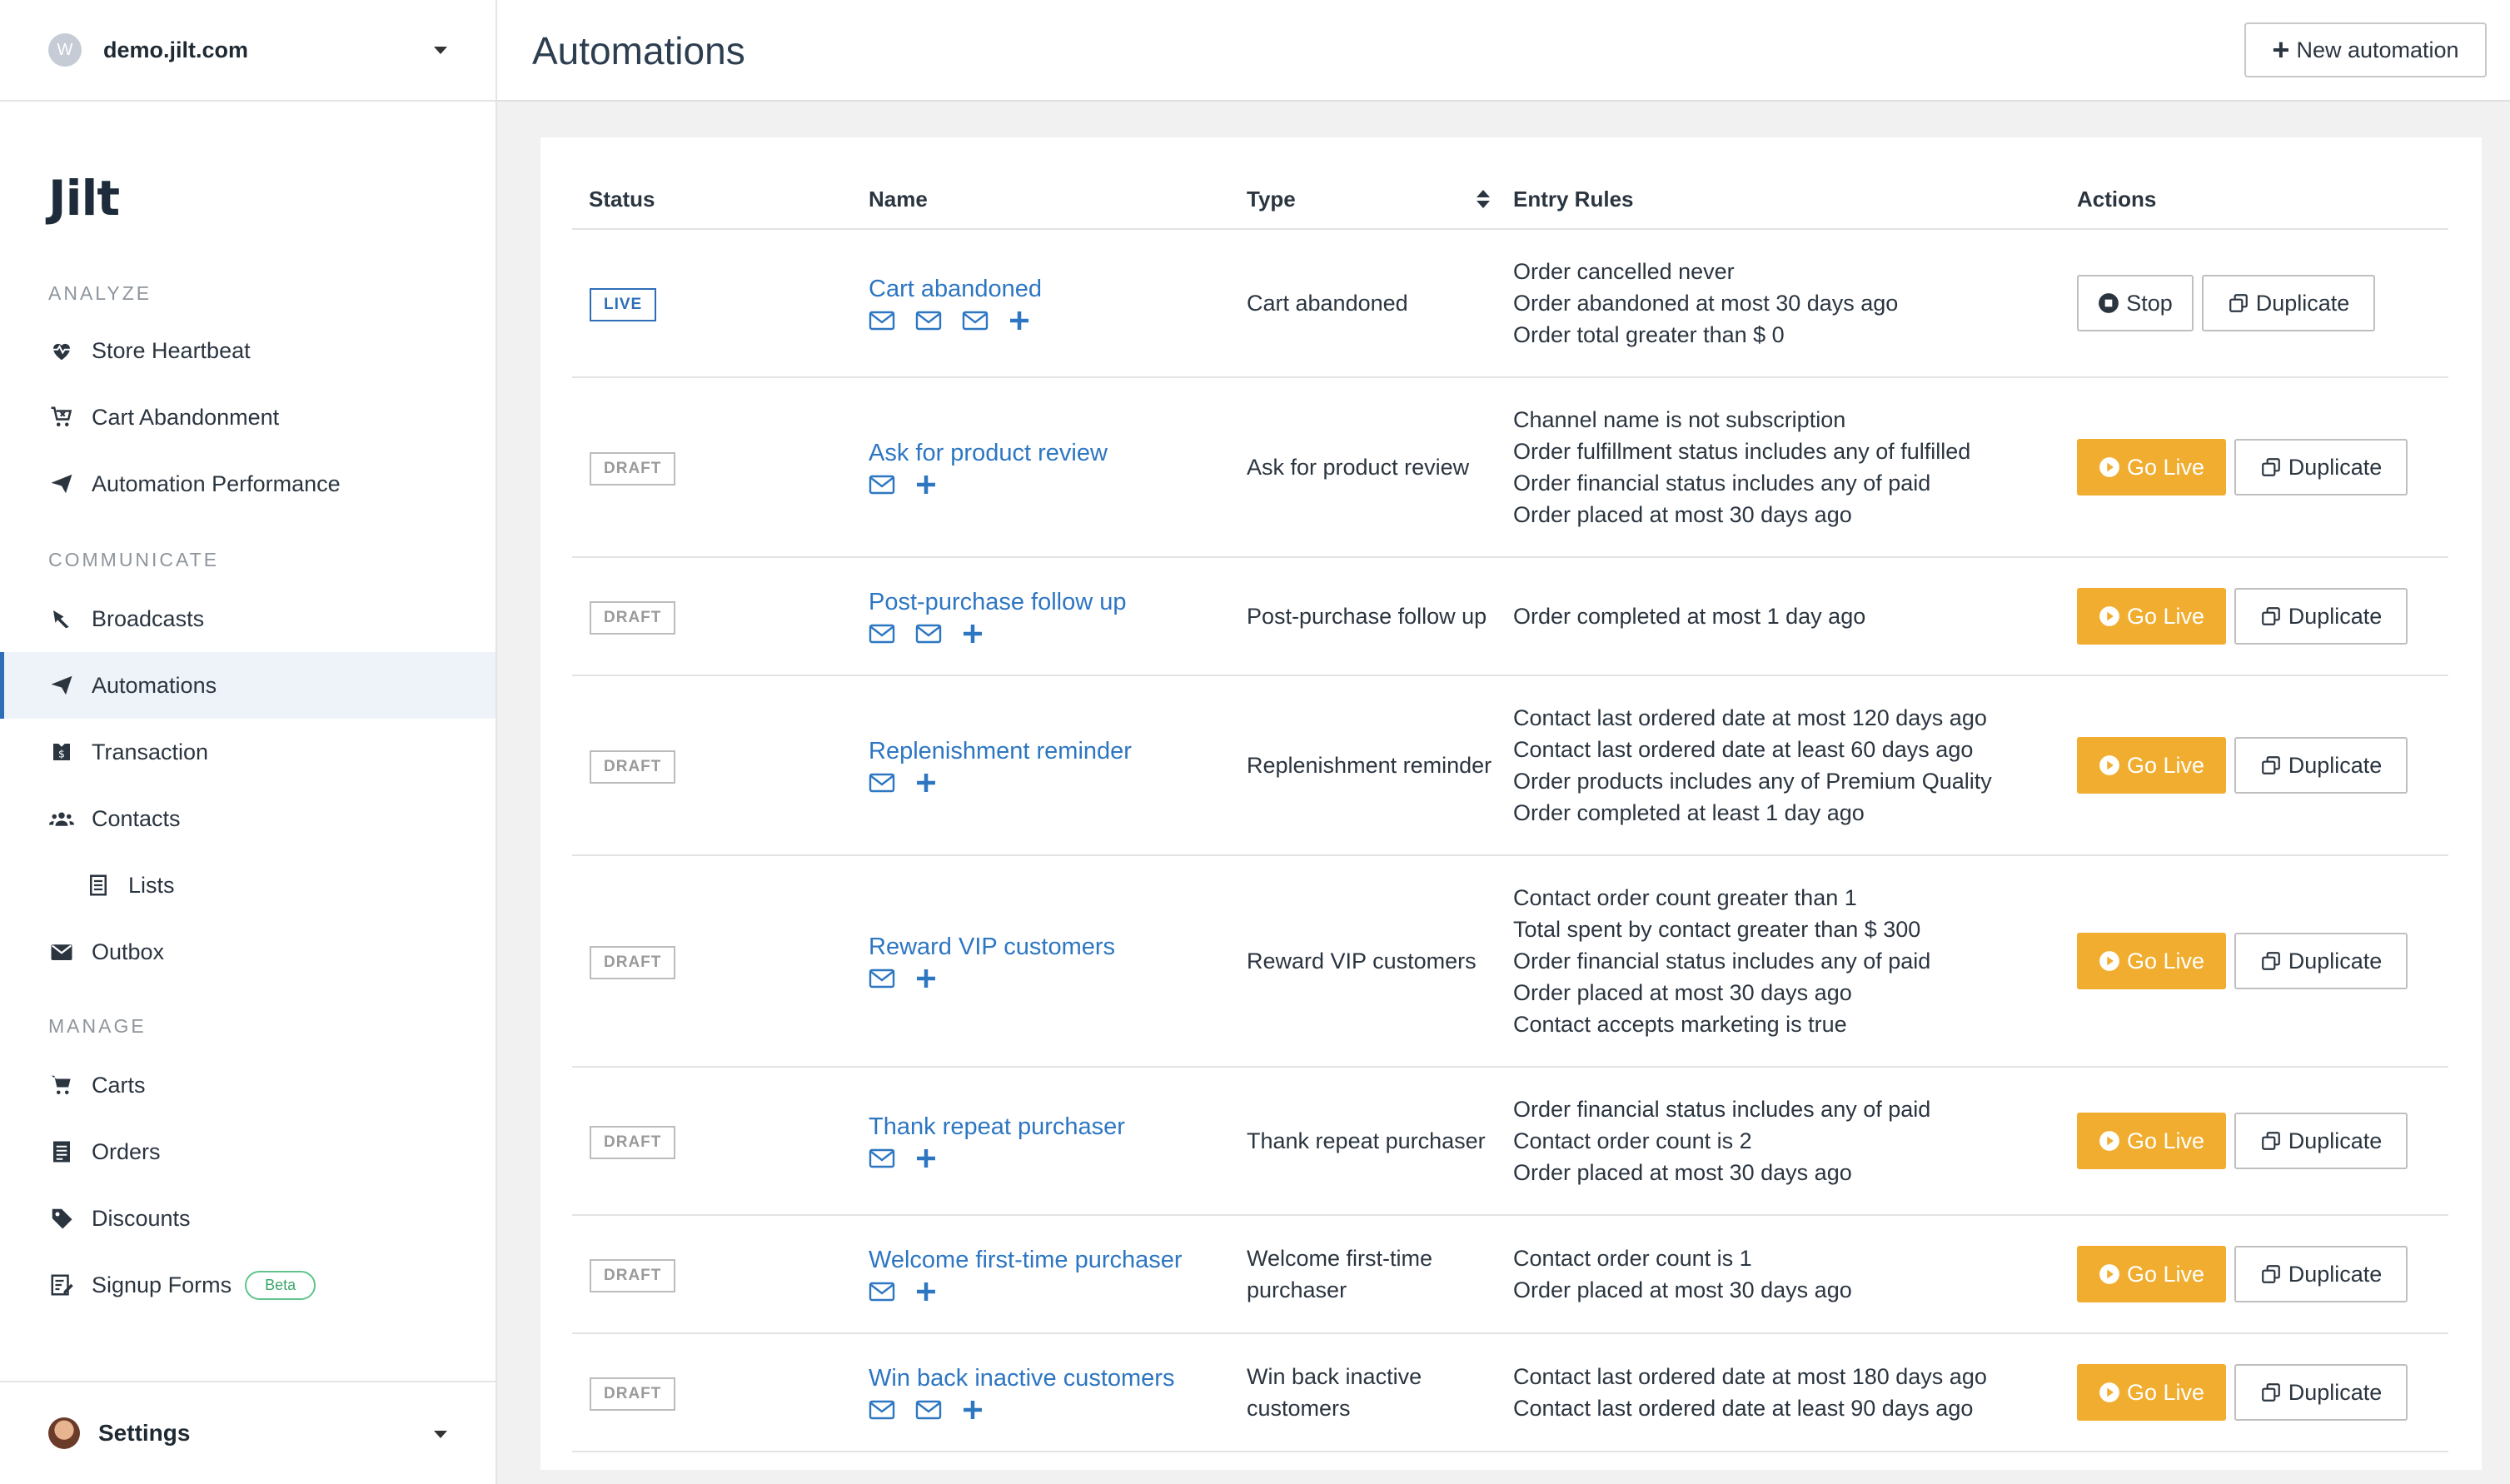  Describe the element at coordinates (64, 1433) in the screenshot. I see `avatar` at that location.